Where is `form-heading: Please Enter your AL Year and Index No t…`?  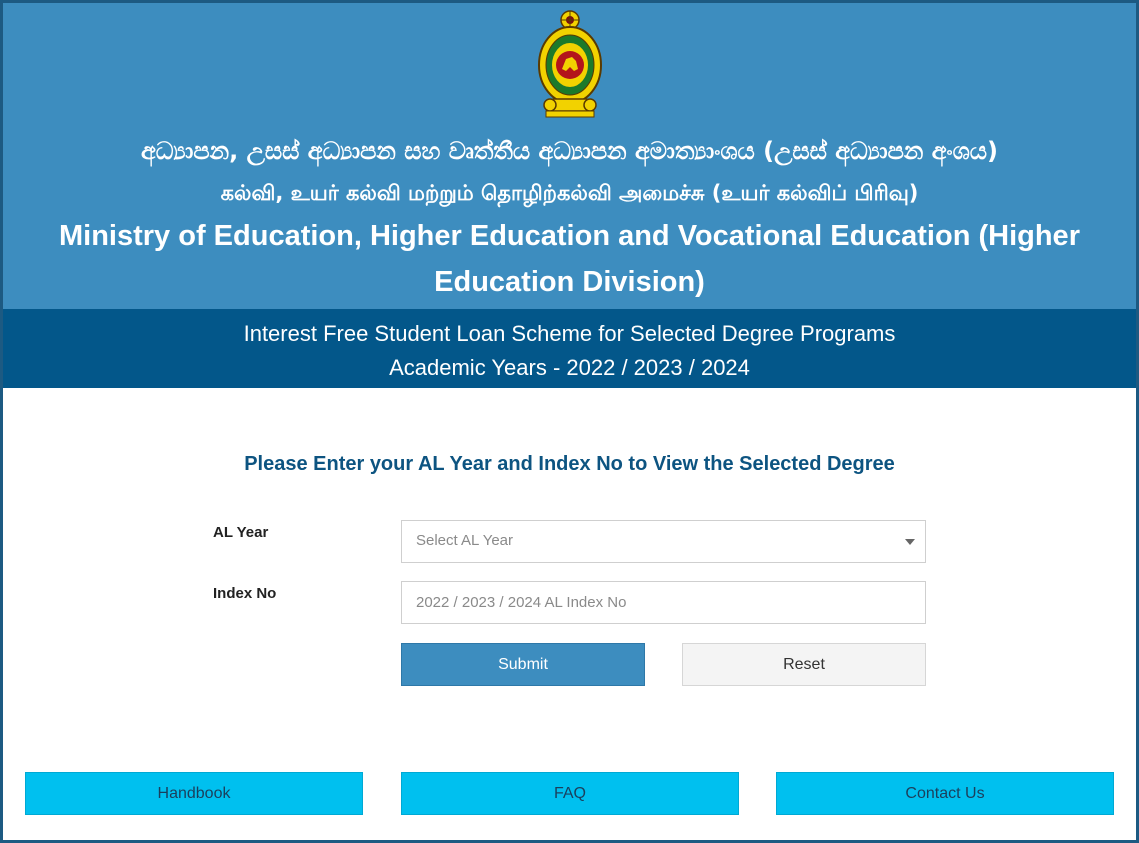
form-heading: Please Enter your AL Year and Index No t… is located at coordinates (569, 464).